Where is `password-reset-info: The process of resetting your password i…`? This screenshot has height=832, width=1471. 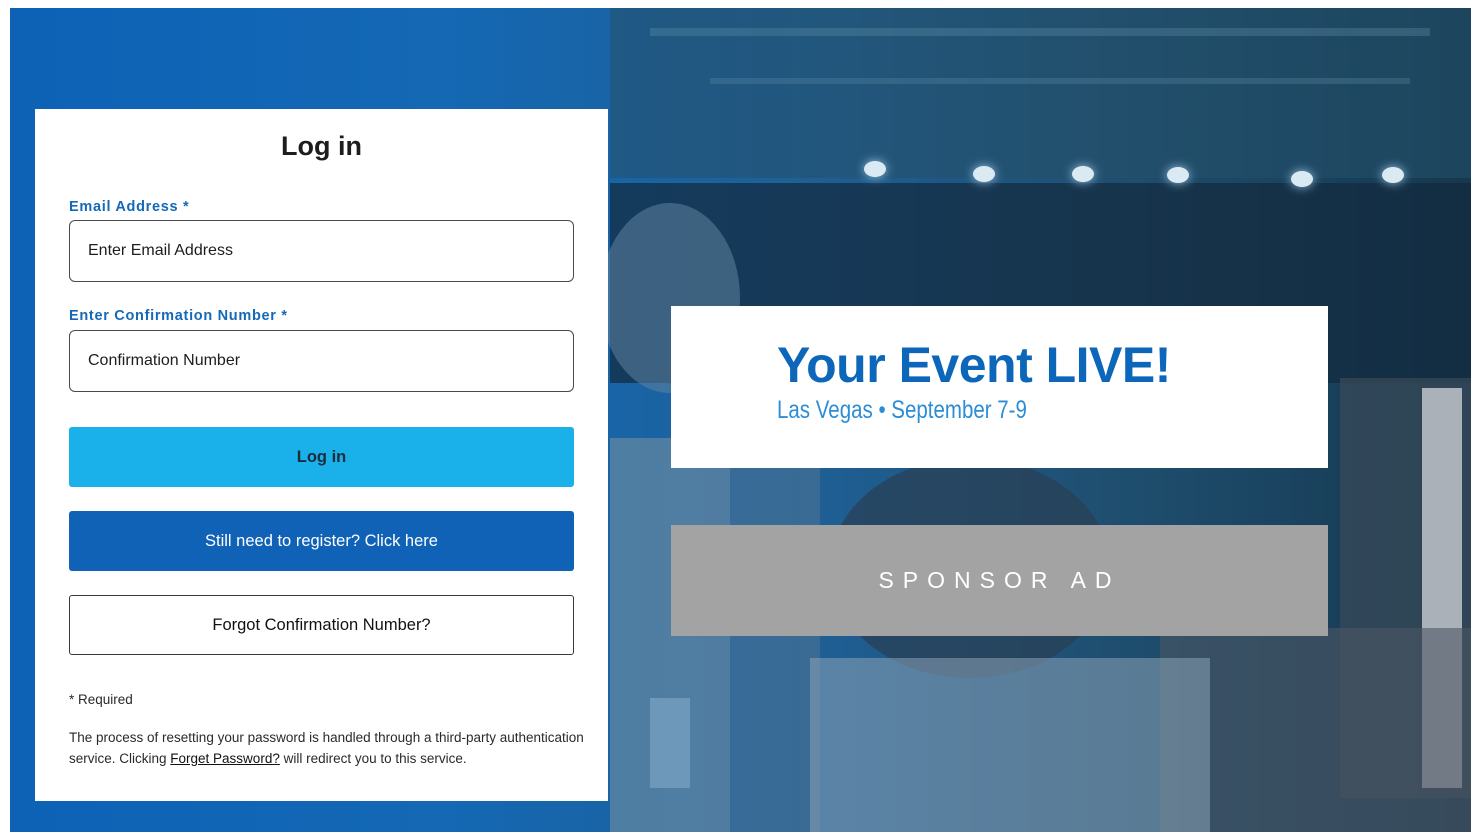 password-reset-info: The process of resetting your password i… is located at coordinates (329, 748).